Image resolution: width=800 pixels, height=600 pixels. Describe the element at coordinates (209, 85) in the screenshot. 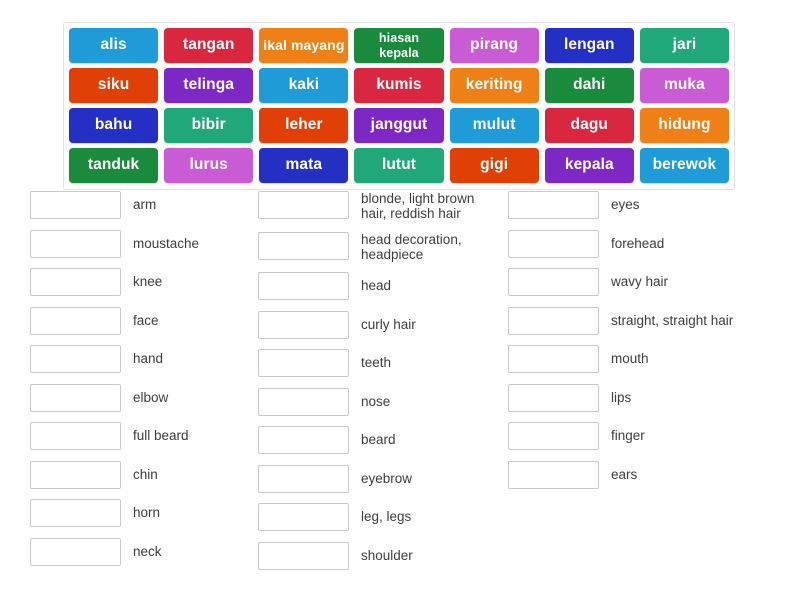

I see `word-tile: telinga` at that location.